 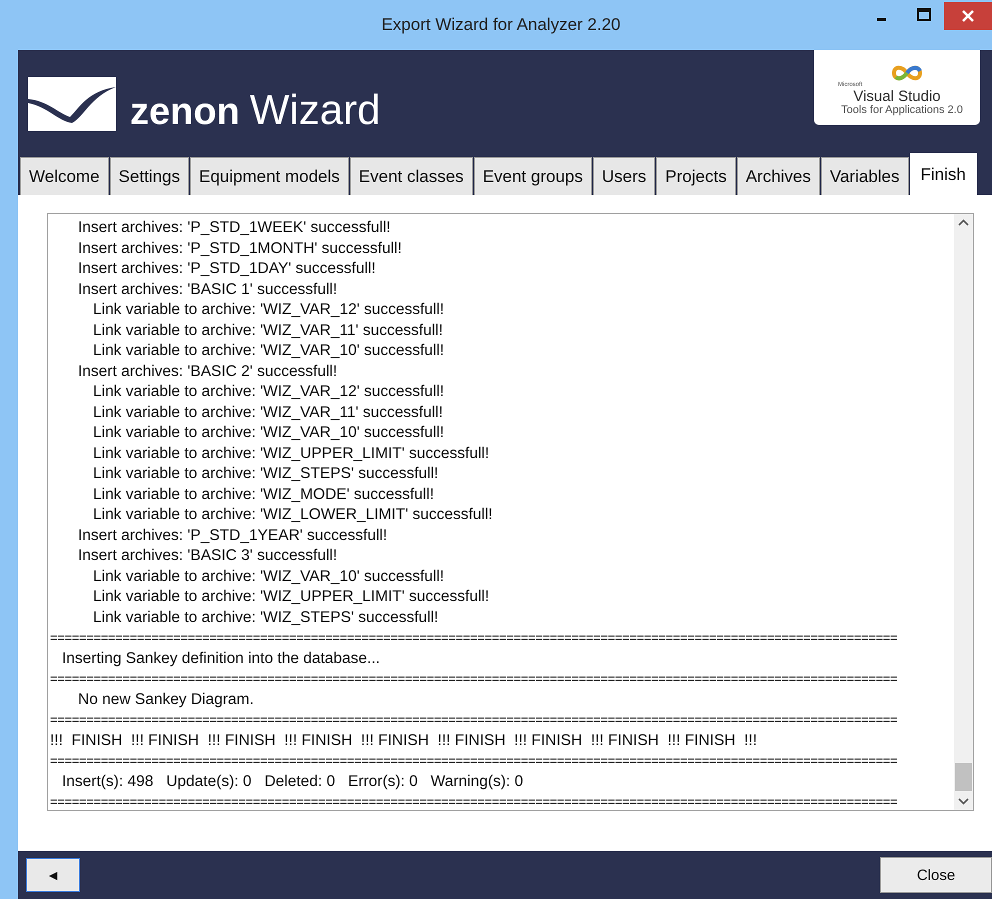 I want to click on badge-product: Visual Studio, so click(x=897, y=96).